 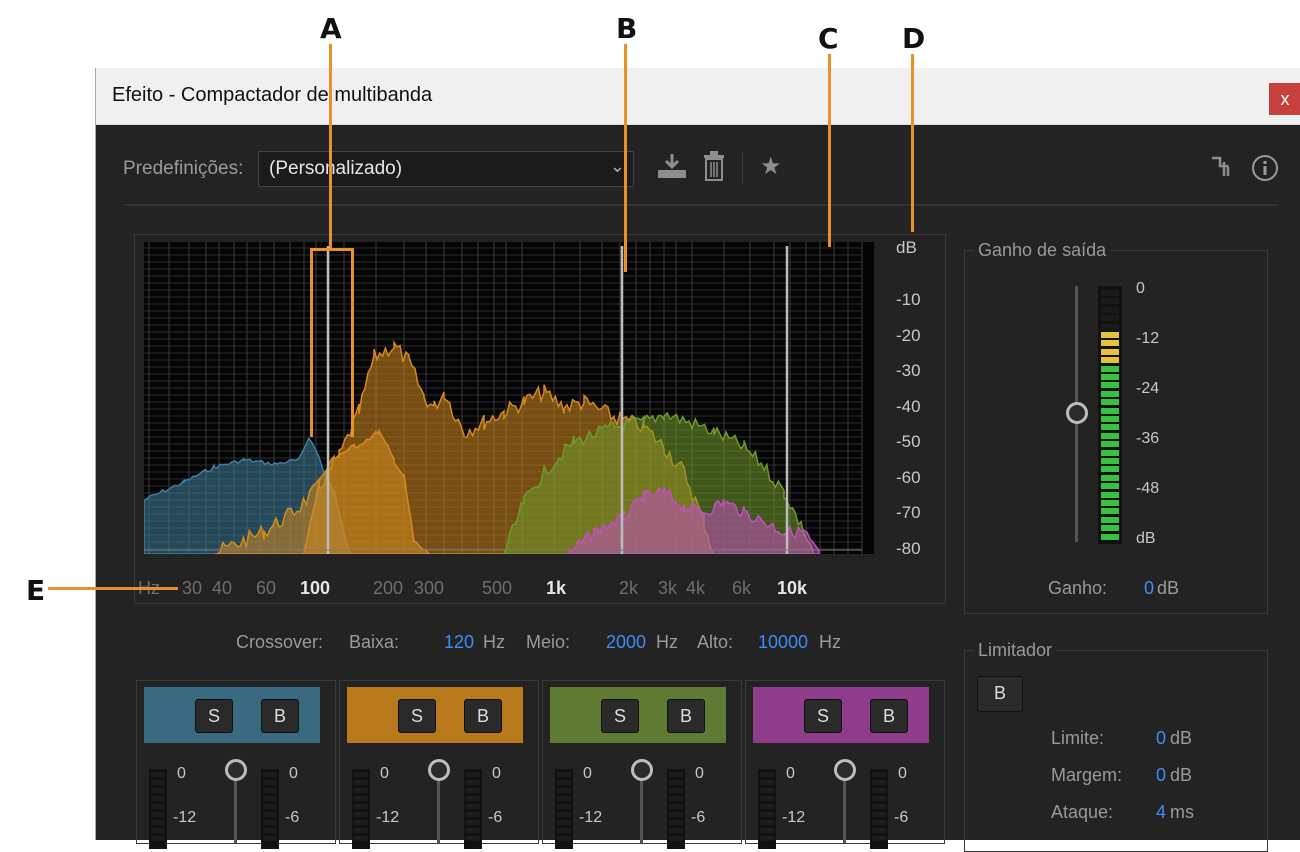 I want to click on close-button: x, so click(x=1284, y=99).